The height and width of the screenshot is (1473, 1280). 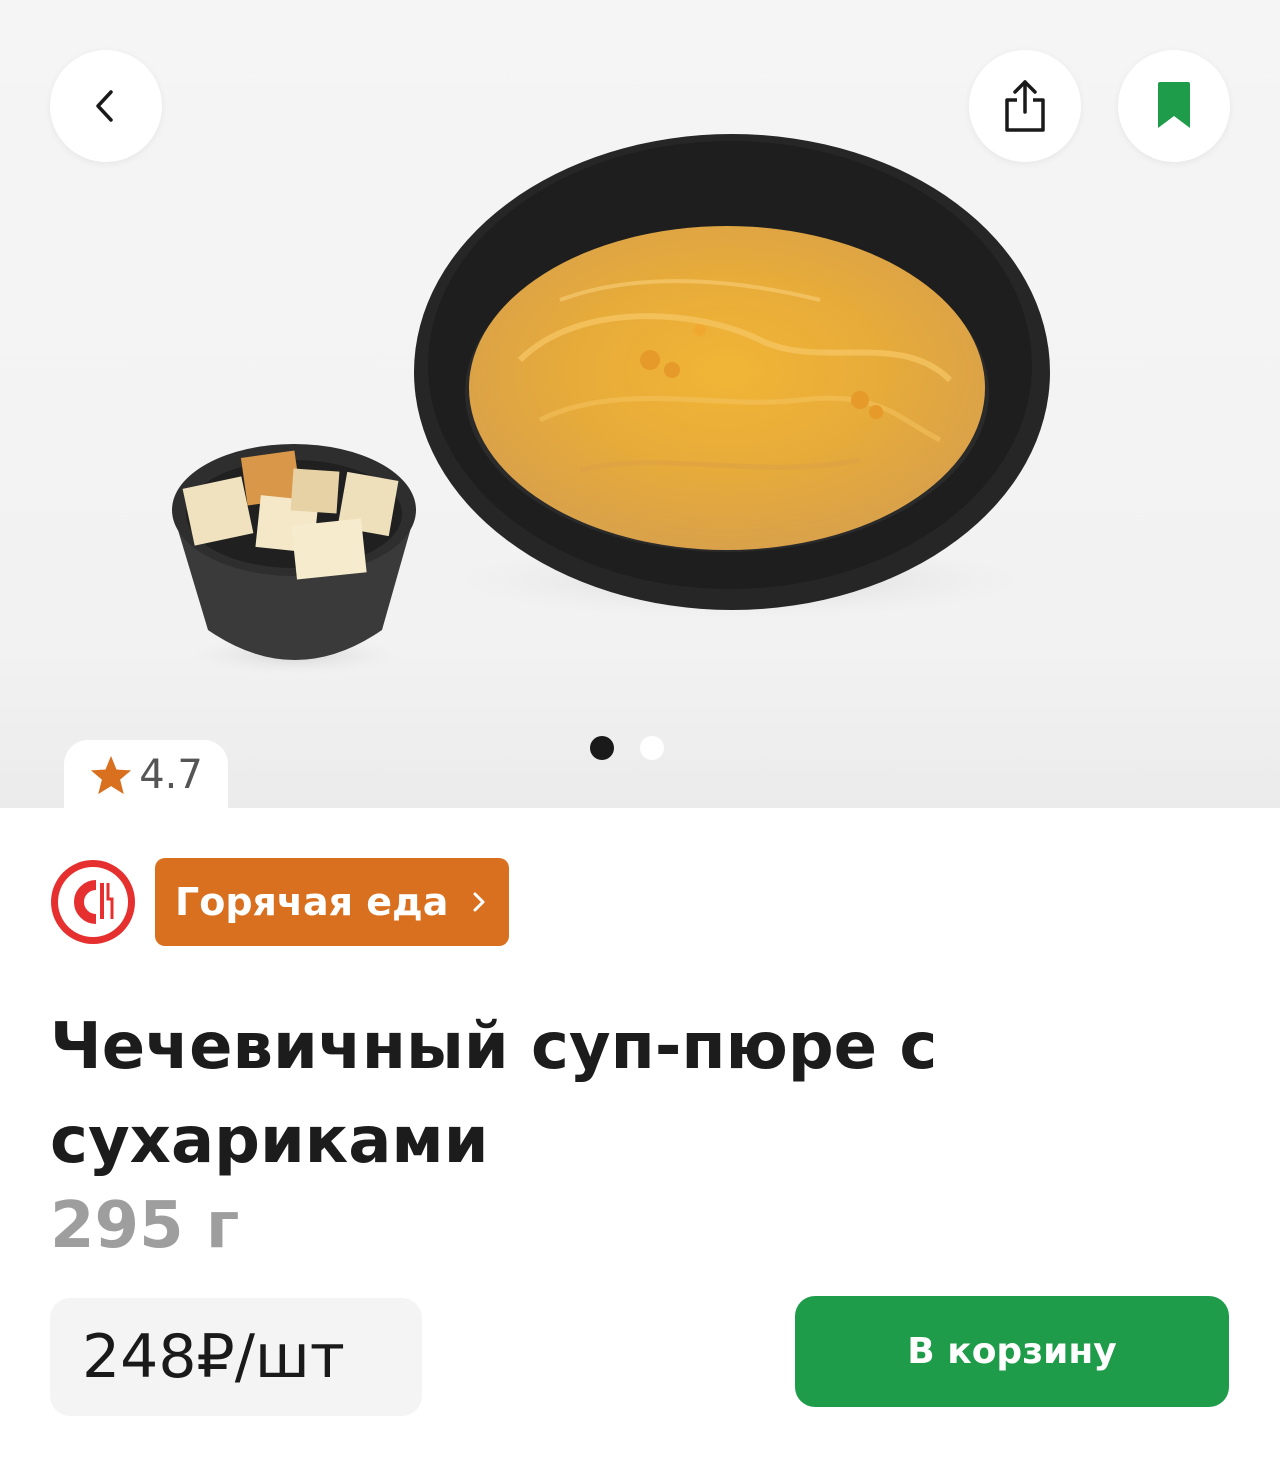 I want to click on back-button, so click(x=106, y=106).